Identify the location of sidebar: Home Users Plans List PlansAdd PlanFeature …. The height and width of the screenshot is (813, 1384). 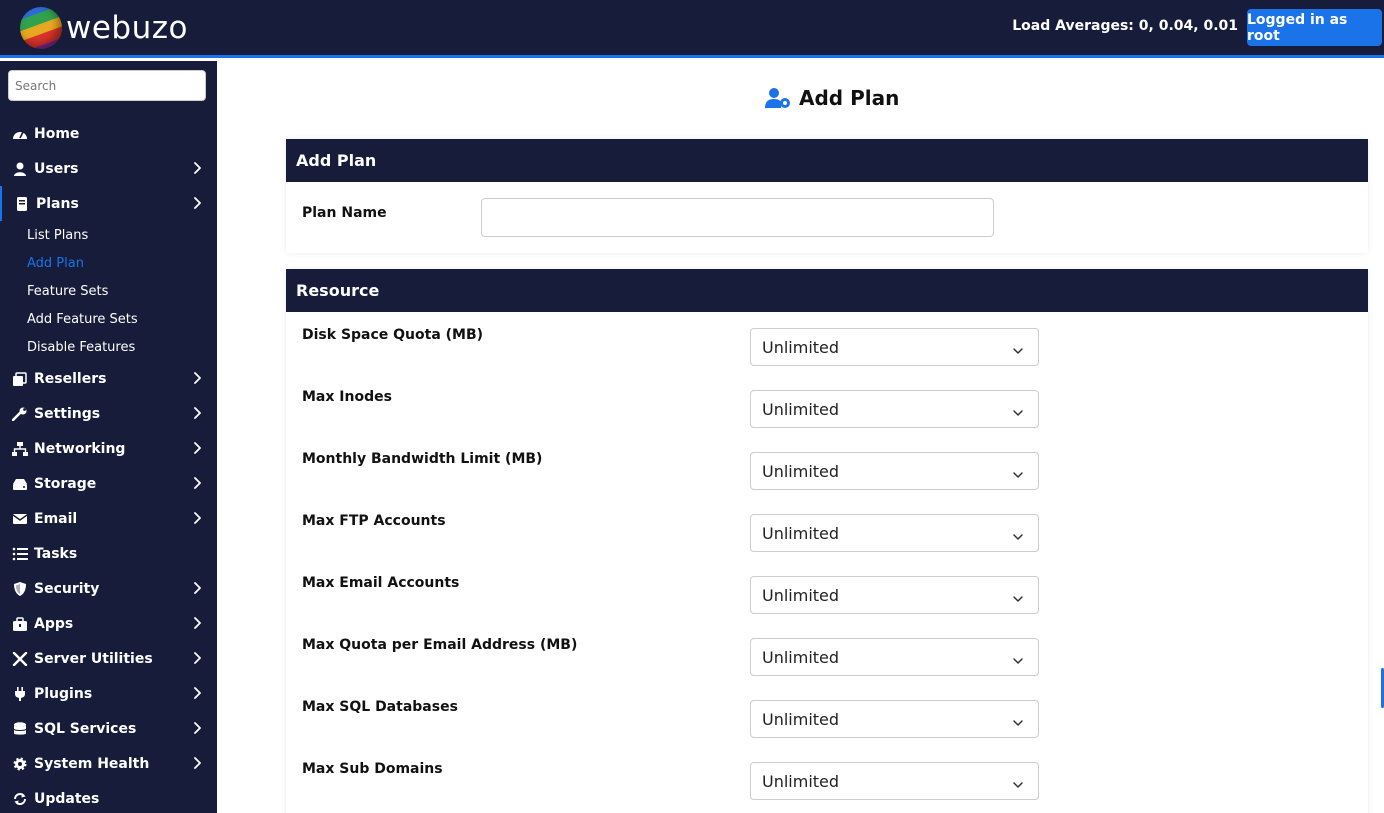
(108, 437).